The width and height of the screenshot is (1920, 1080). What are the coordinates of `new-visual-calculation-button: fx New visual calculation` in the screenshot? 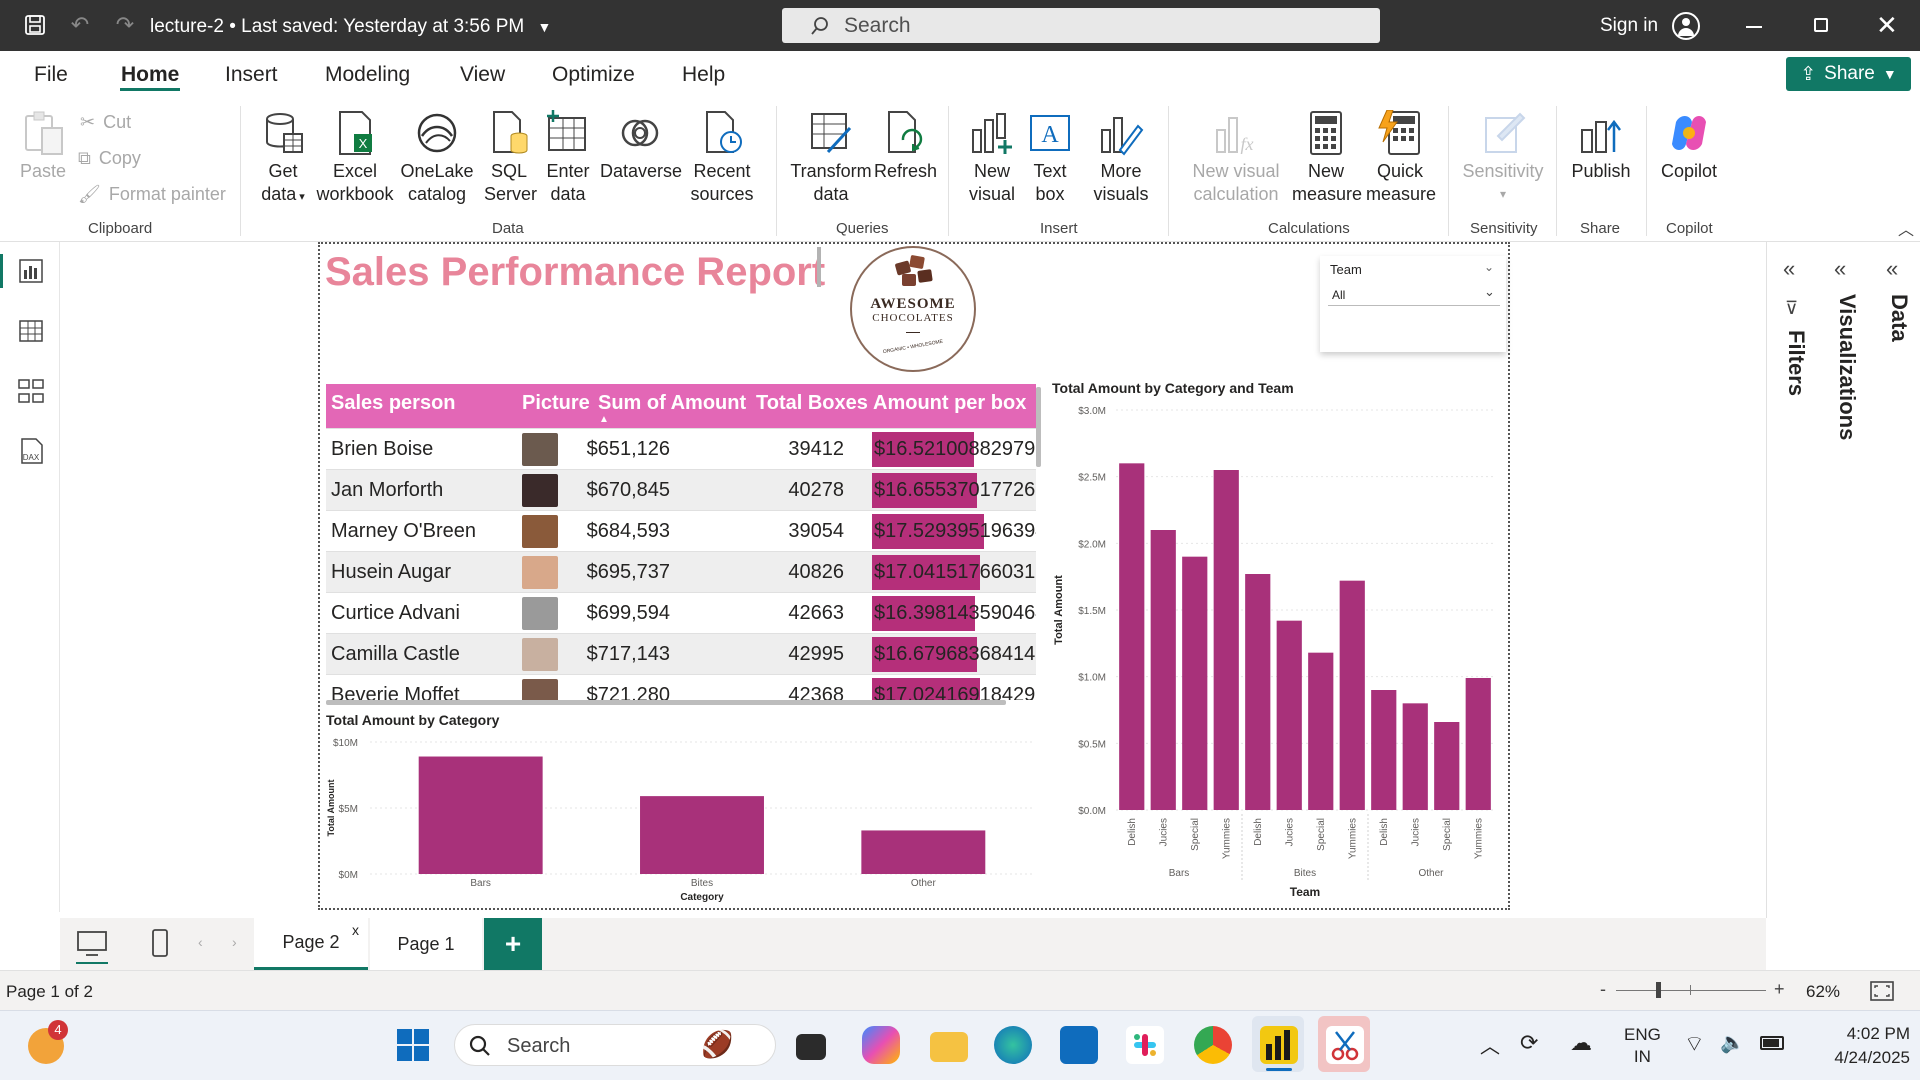 It's located at (1236, 158).